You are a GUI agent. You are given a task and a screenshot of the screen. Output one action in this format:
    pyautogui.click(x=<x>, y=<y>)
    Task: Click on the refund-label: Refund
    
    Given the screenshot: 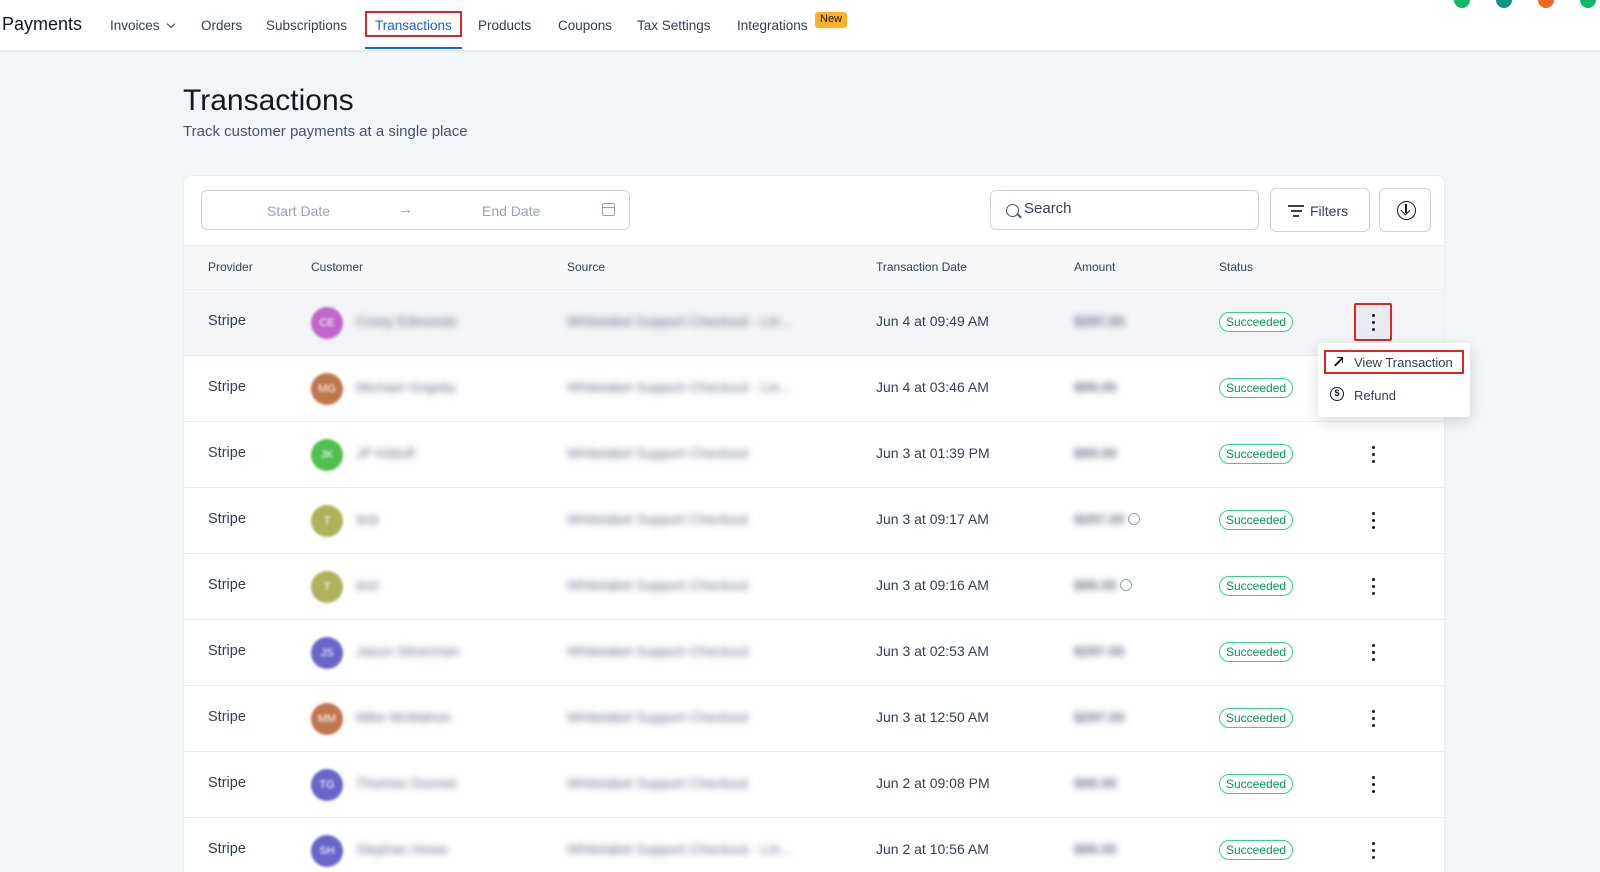 What is the action you would take?
    pyautogui.click(x=1375, y=395)
    